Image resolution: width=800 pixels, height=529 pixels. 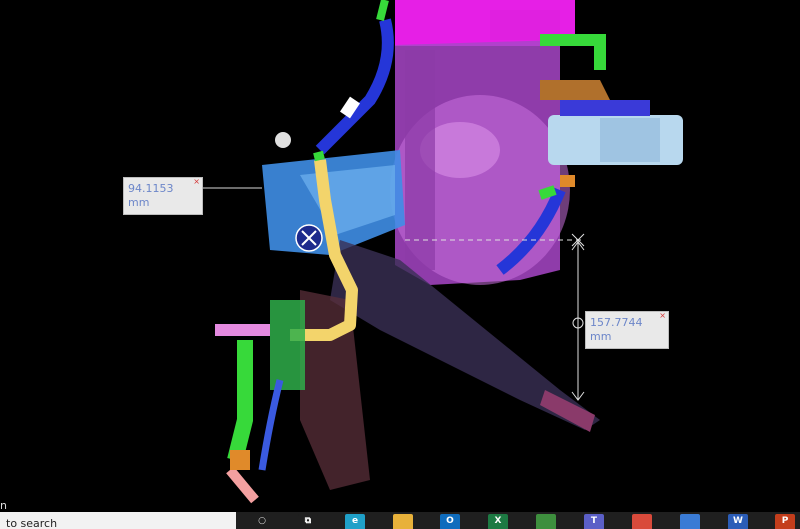 I want to click on taskbar-powerpoint-glyph: P, so click(x=785, y=521).